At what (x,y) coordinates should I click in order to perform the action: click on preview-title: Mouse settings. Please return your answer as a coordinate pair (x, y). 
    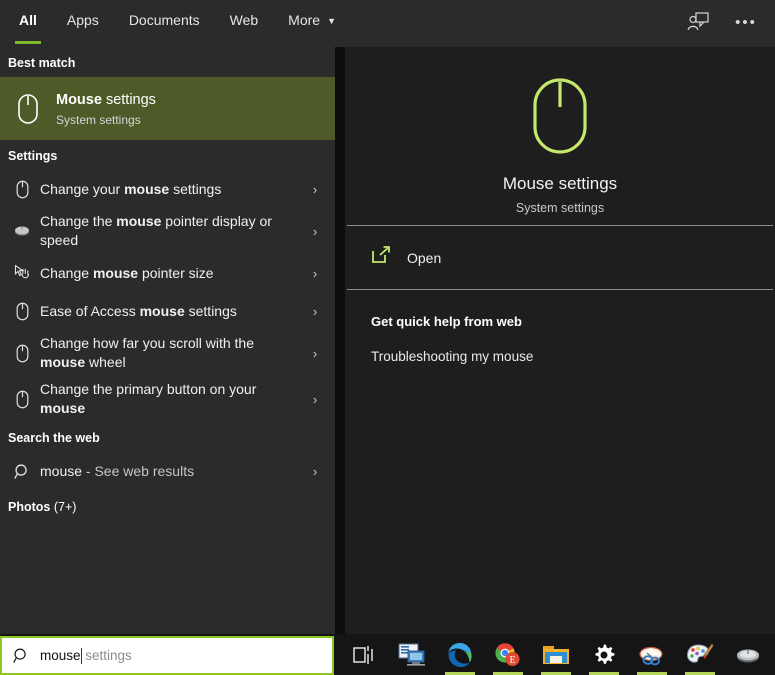
    Looking at the image, I should click on (560, 183).